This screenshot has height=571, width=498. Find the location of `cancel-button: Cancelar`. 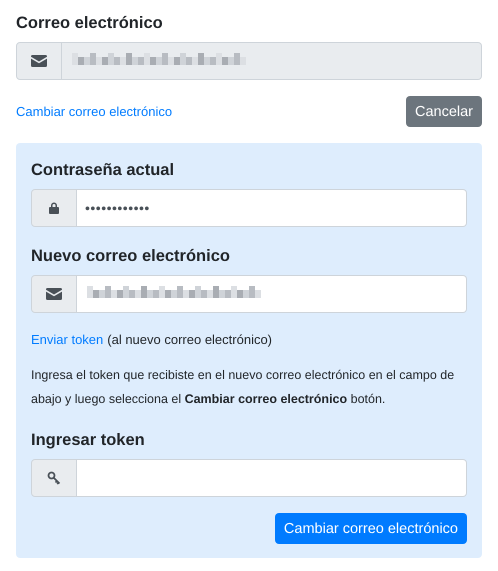

cancel-button: Cancelar is located at coordinates (444, 111).